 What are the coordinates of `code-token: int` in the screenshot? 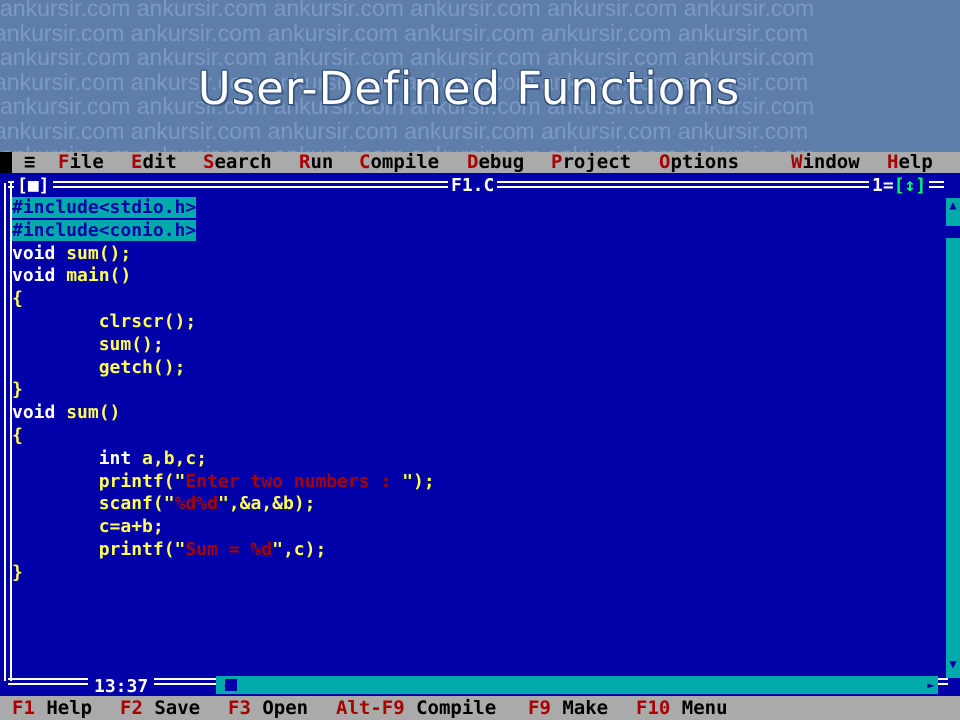 It's located at (77, 458).